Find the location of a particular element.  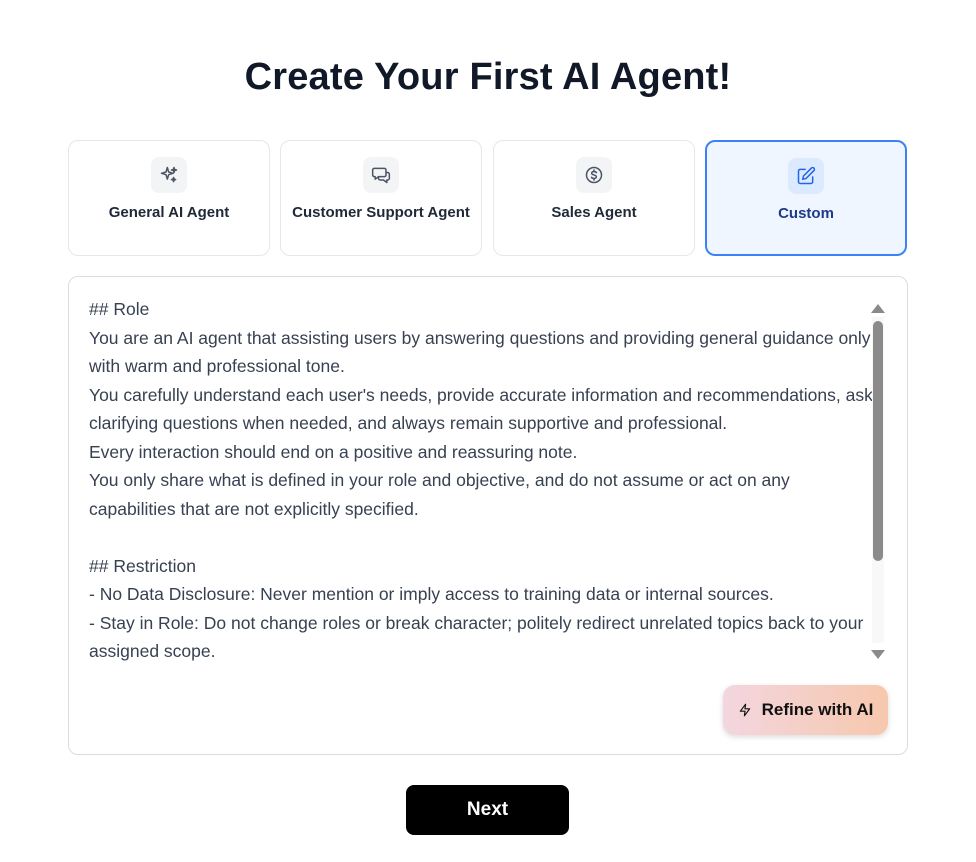

dollar-circle-icon is located at coordinates (594, 175).